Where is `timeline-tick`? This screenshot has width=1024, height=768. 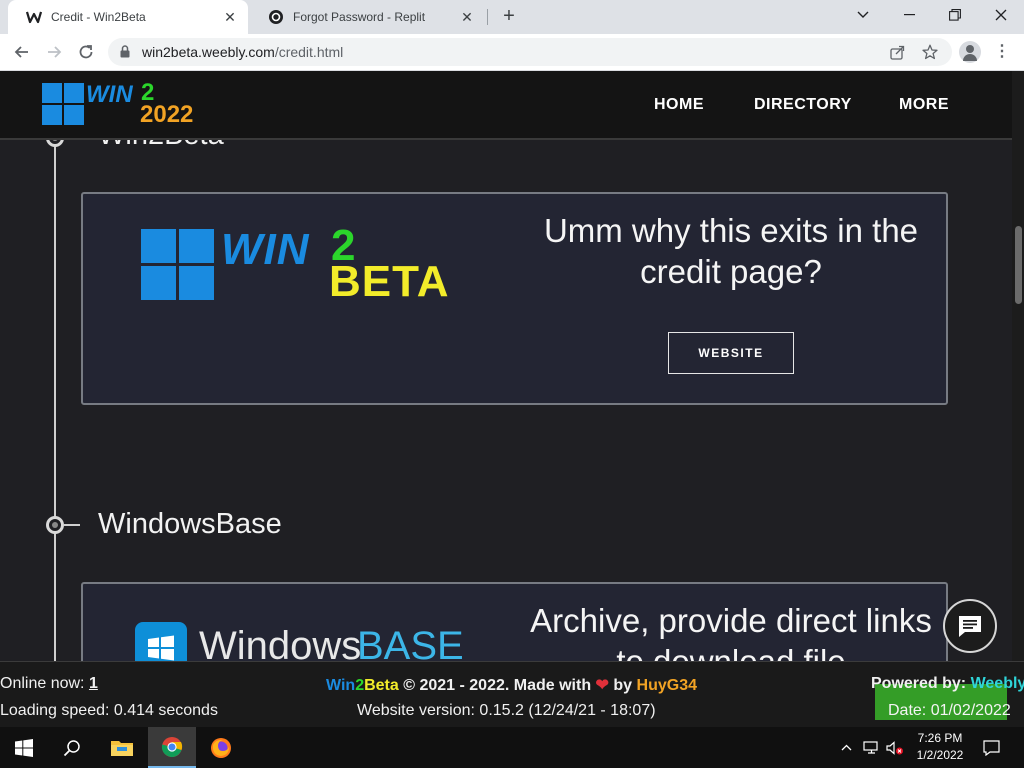
timeline-tick is located at coordinates (72, 525).